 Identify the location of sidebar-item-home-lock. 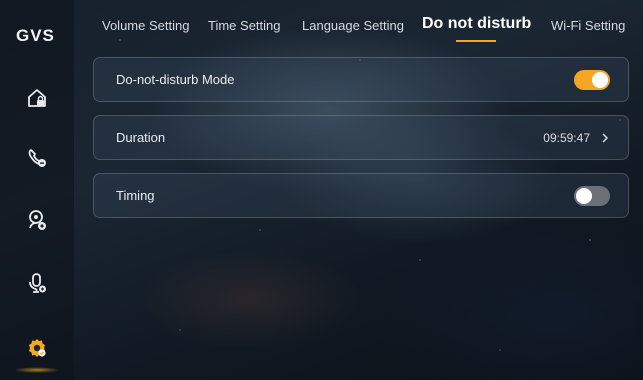
(37, 98).